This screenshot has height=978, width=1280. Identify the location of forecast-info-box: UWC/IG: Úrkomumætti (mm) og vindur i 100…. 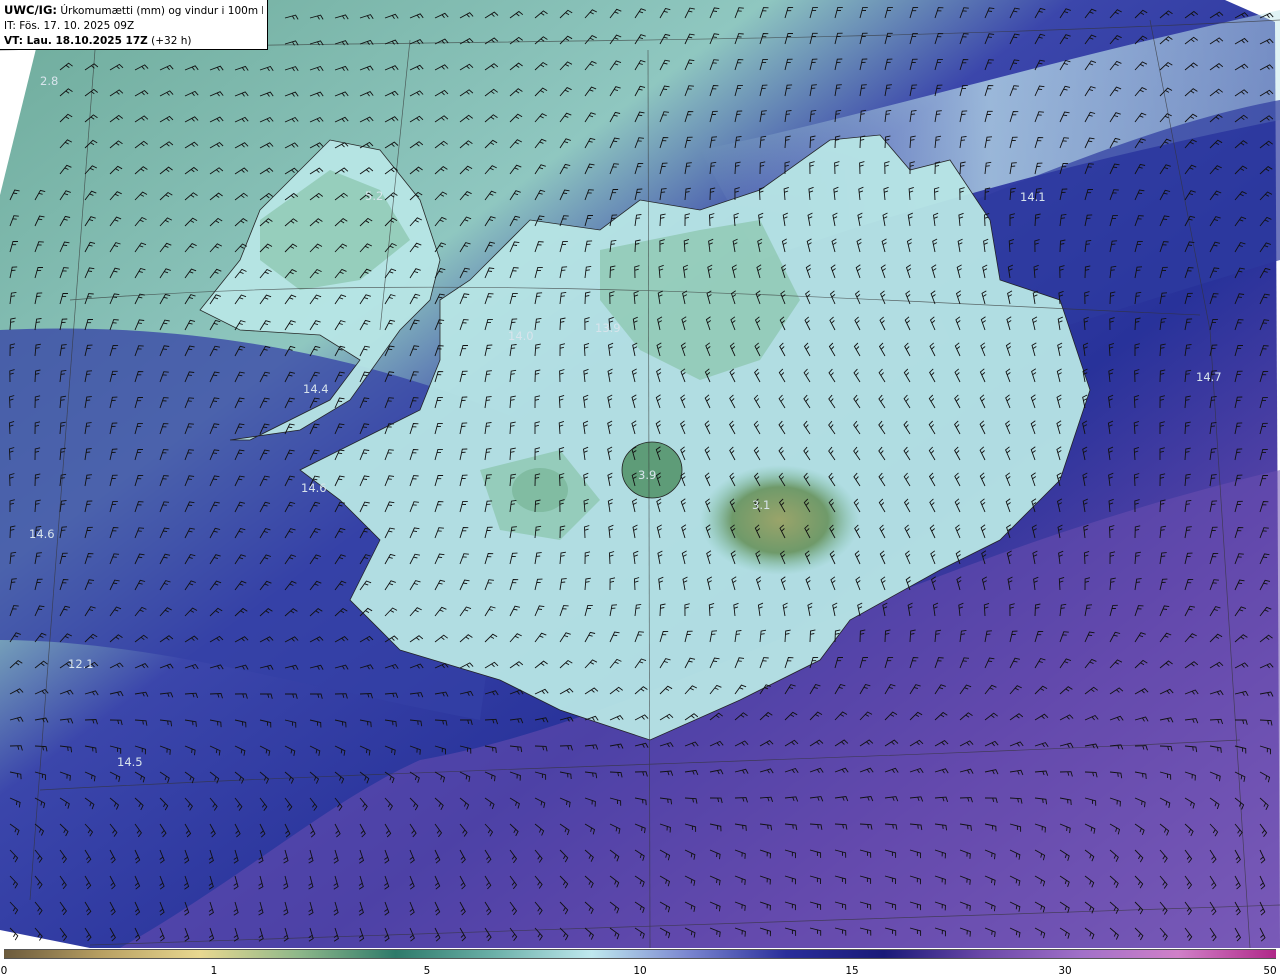
(134, 25).